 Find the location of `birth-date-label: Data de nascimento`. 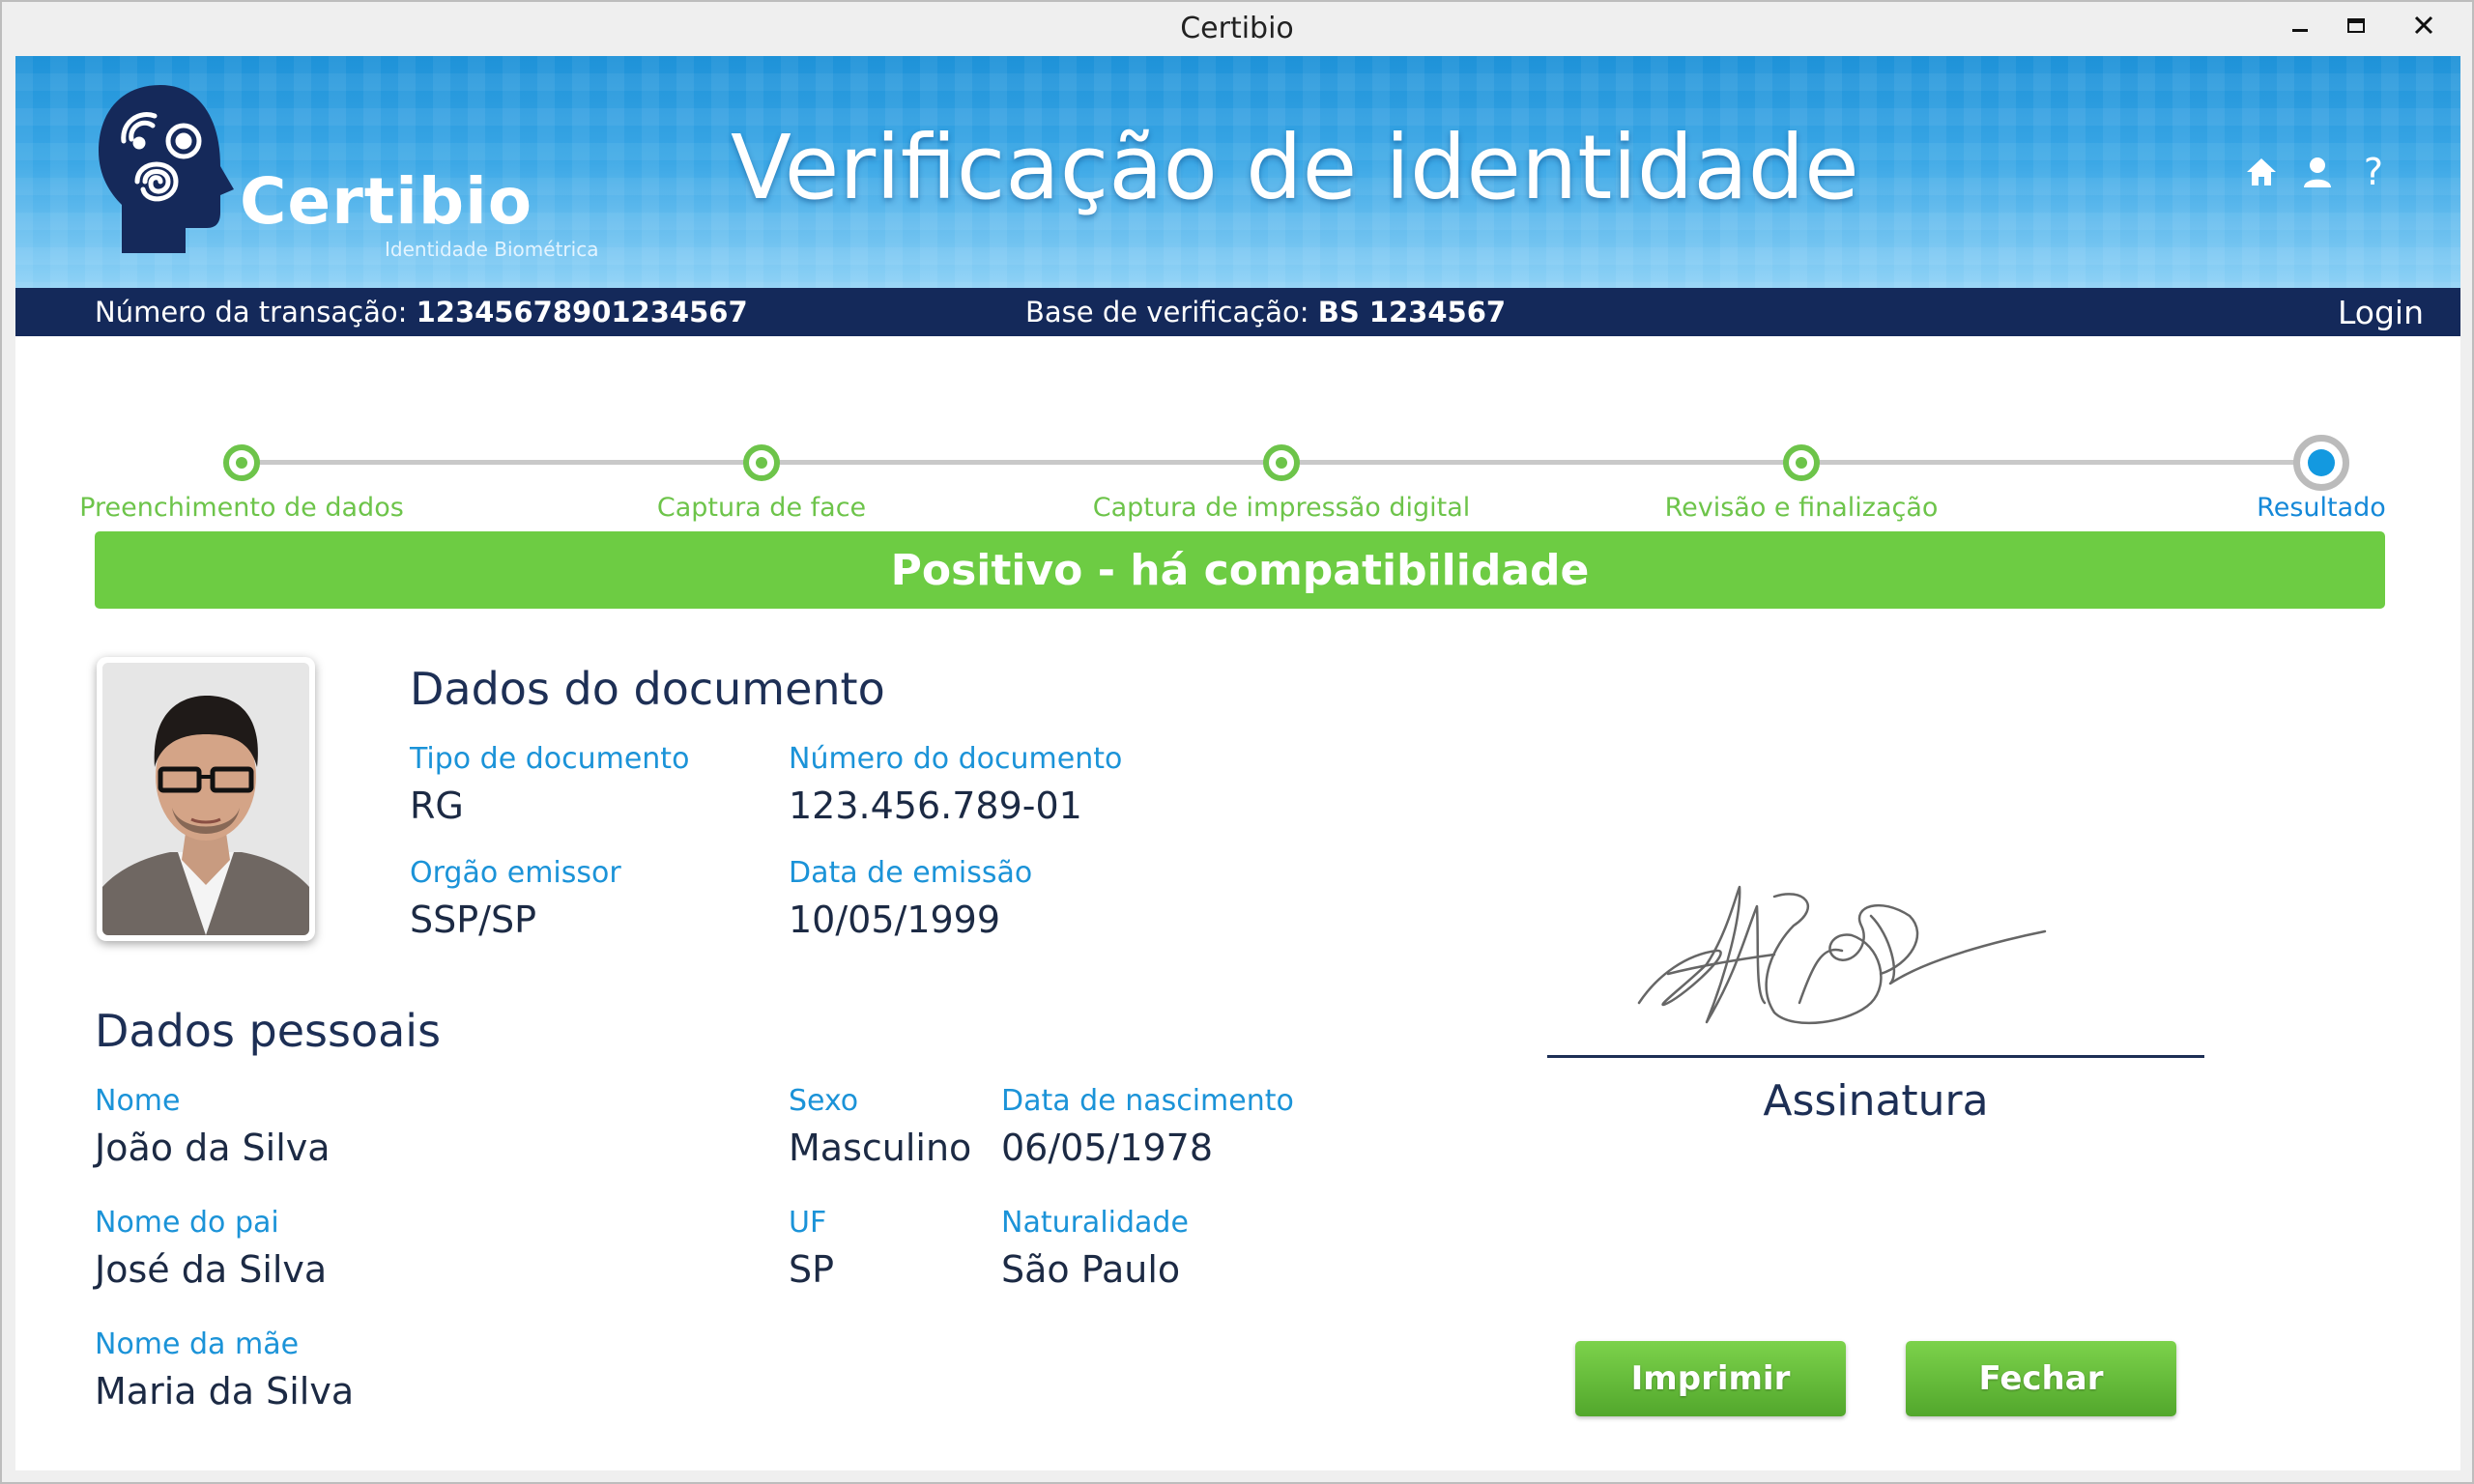

birth-date-label: Data de nascimento is located at coordinates (1148, 1101).